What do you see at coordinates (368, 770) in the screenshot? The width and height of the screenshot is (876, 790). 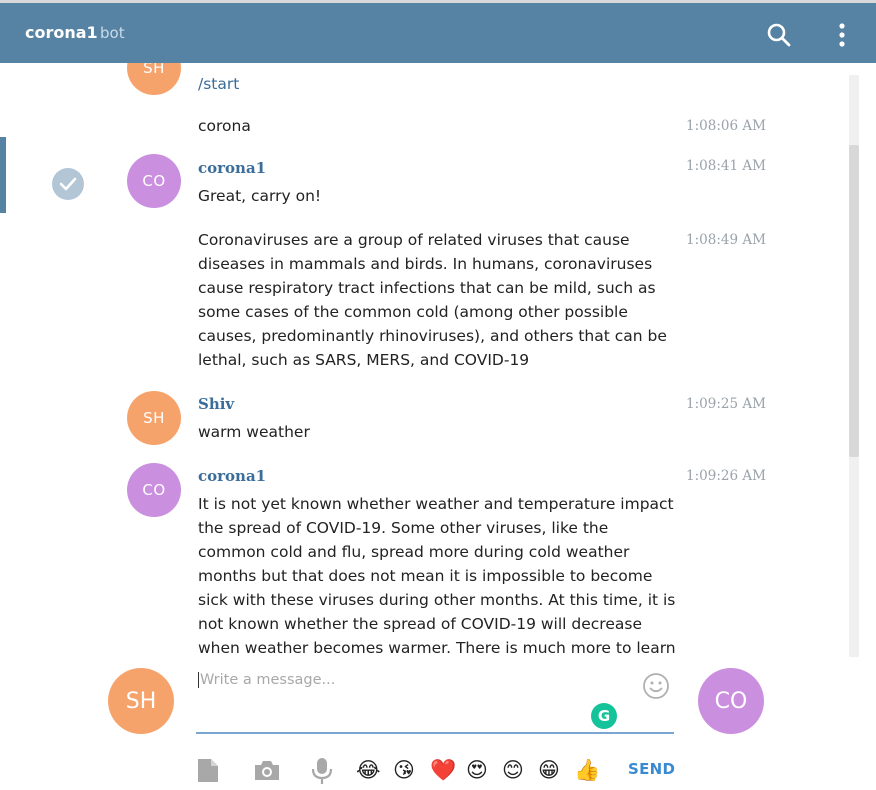 I see `emoji-tears-of-joy: 😂` at bounding box center [368, 770].